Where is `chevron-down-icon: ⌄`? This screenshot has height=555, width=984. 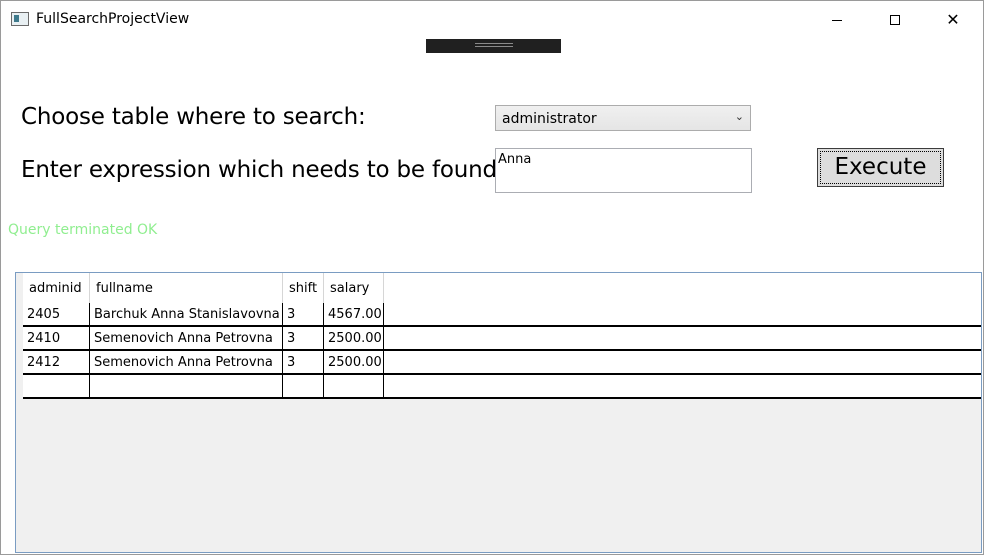 chevron-down-icon: ⌄ is located at coordinates (739, 116).